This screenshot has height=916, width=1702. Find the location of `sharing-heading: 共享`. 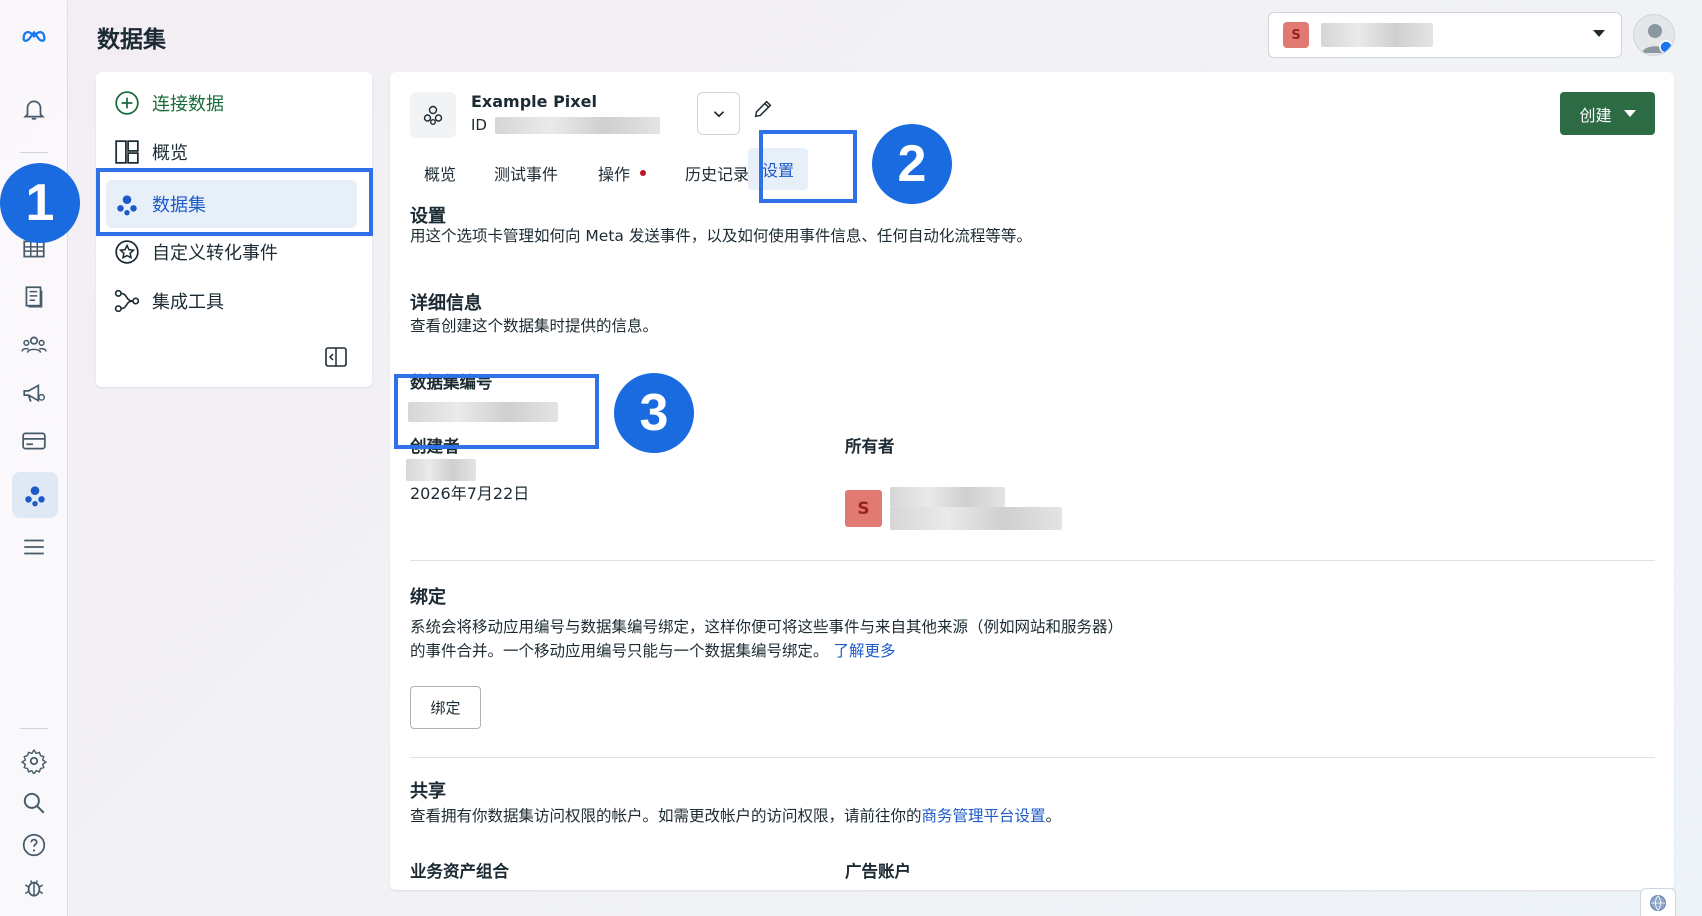

sharing-heading: 共享 is located at coordinates (428, 791).